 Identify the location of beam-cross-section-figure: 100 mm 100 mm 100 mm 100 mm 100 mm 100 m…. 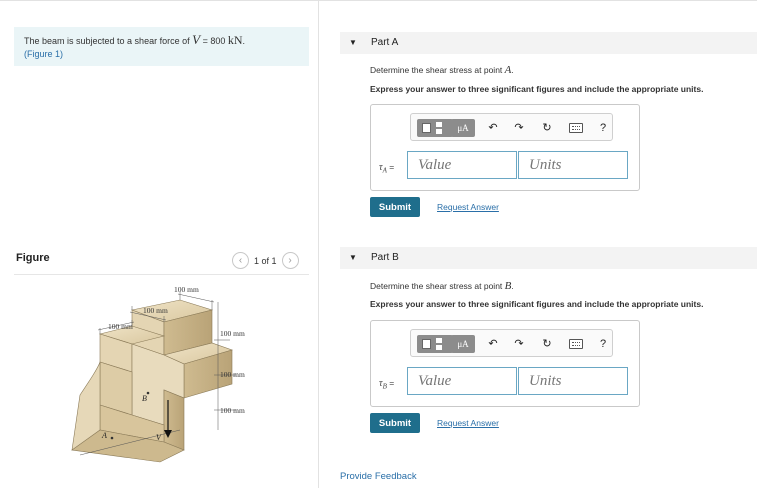
(158, 374).